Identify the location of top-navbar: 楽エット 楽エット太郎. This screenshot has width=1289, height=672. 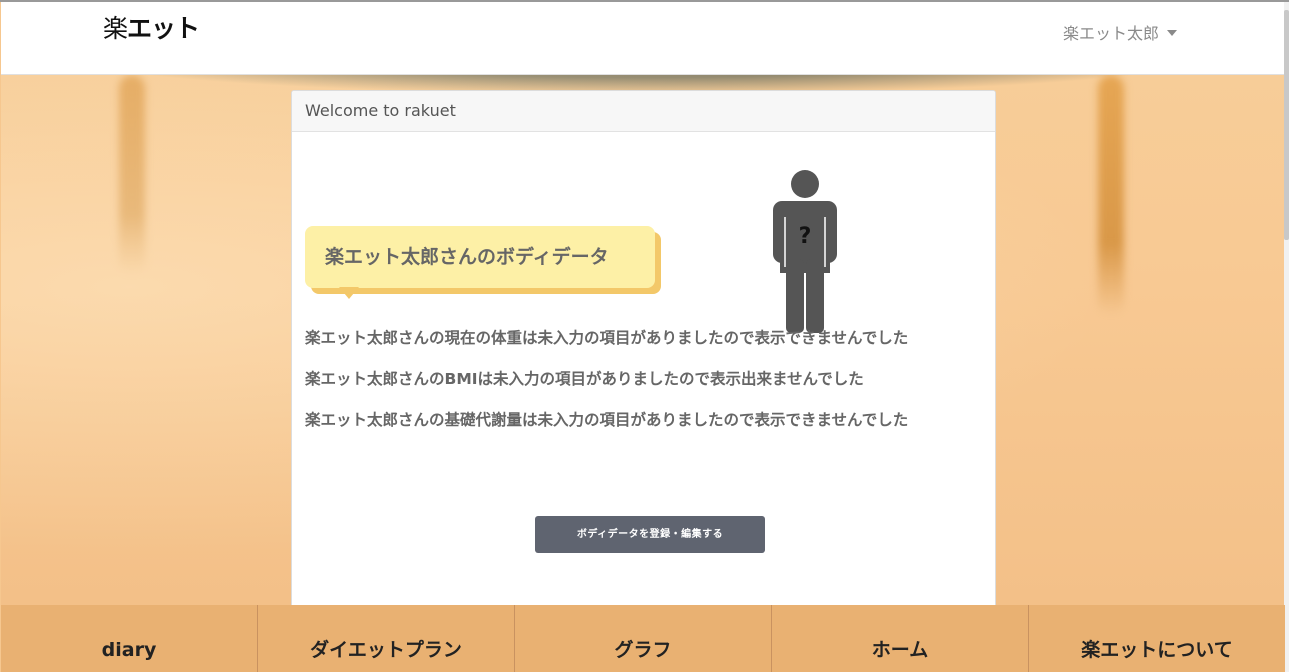
(642, 38).